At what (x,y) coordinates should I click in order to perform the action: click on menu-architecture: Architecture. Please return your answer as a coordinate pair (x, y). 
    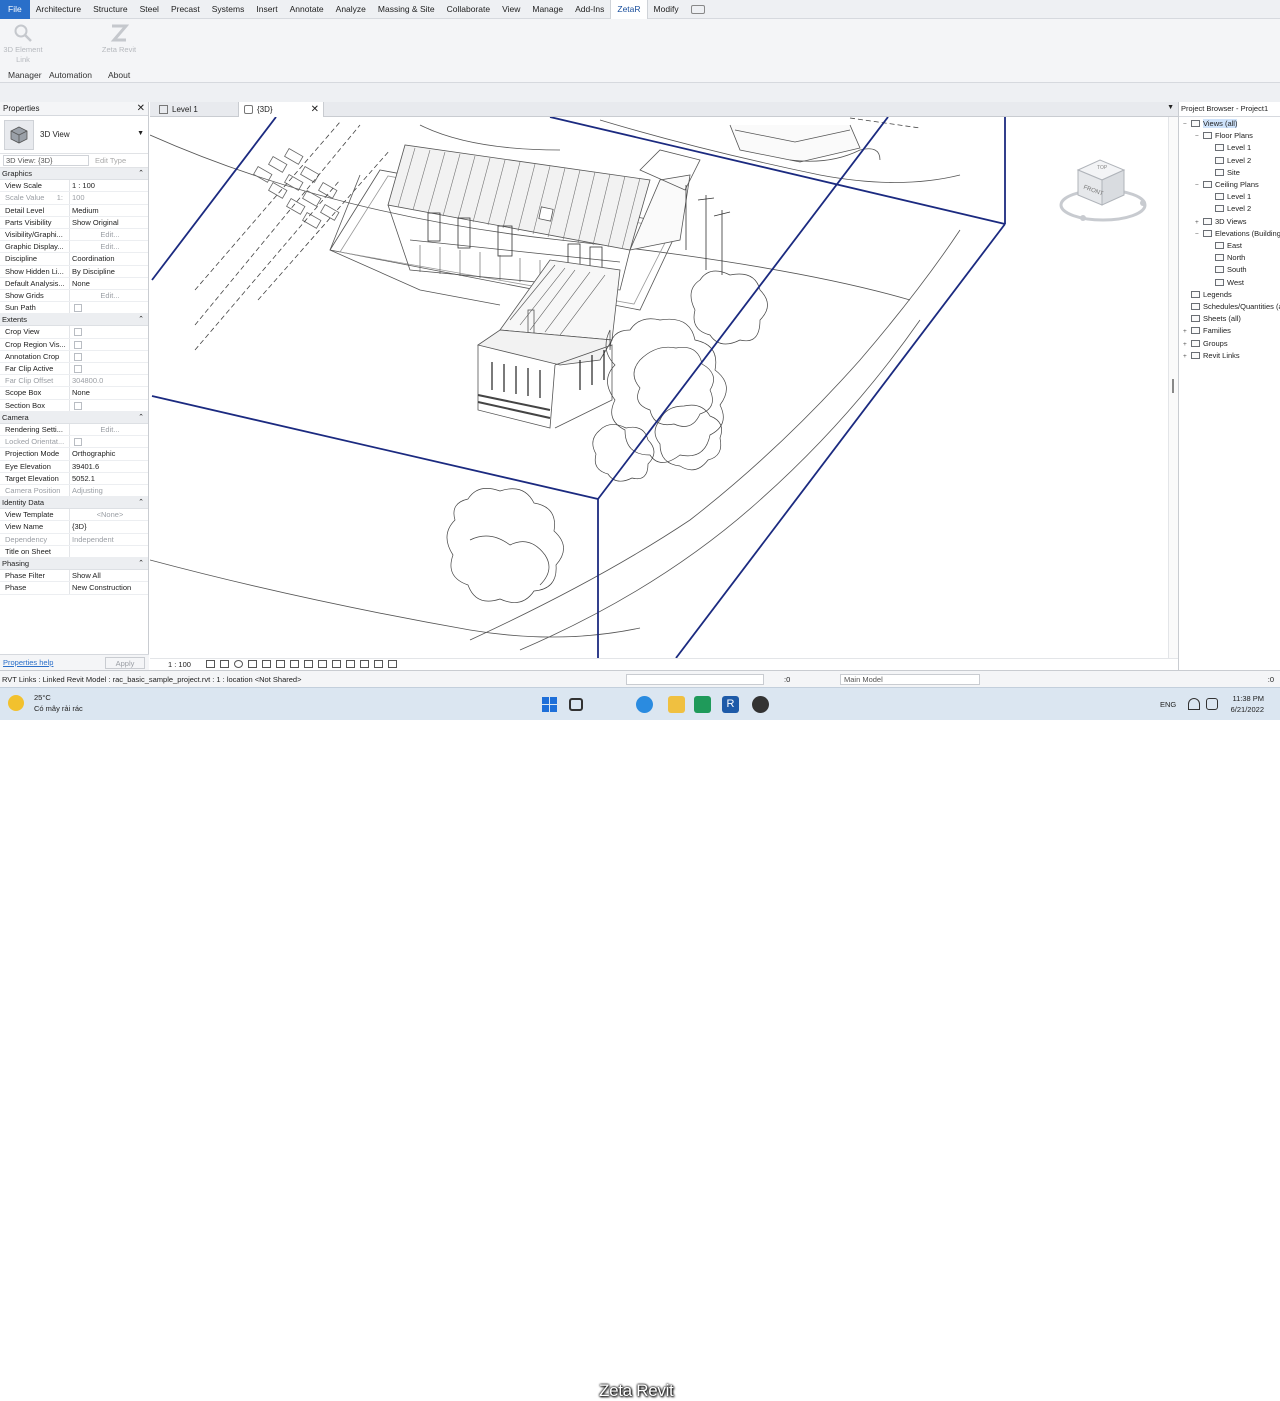
    Looking at the image, I should click on (58, 9).